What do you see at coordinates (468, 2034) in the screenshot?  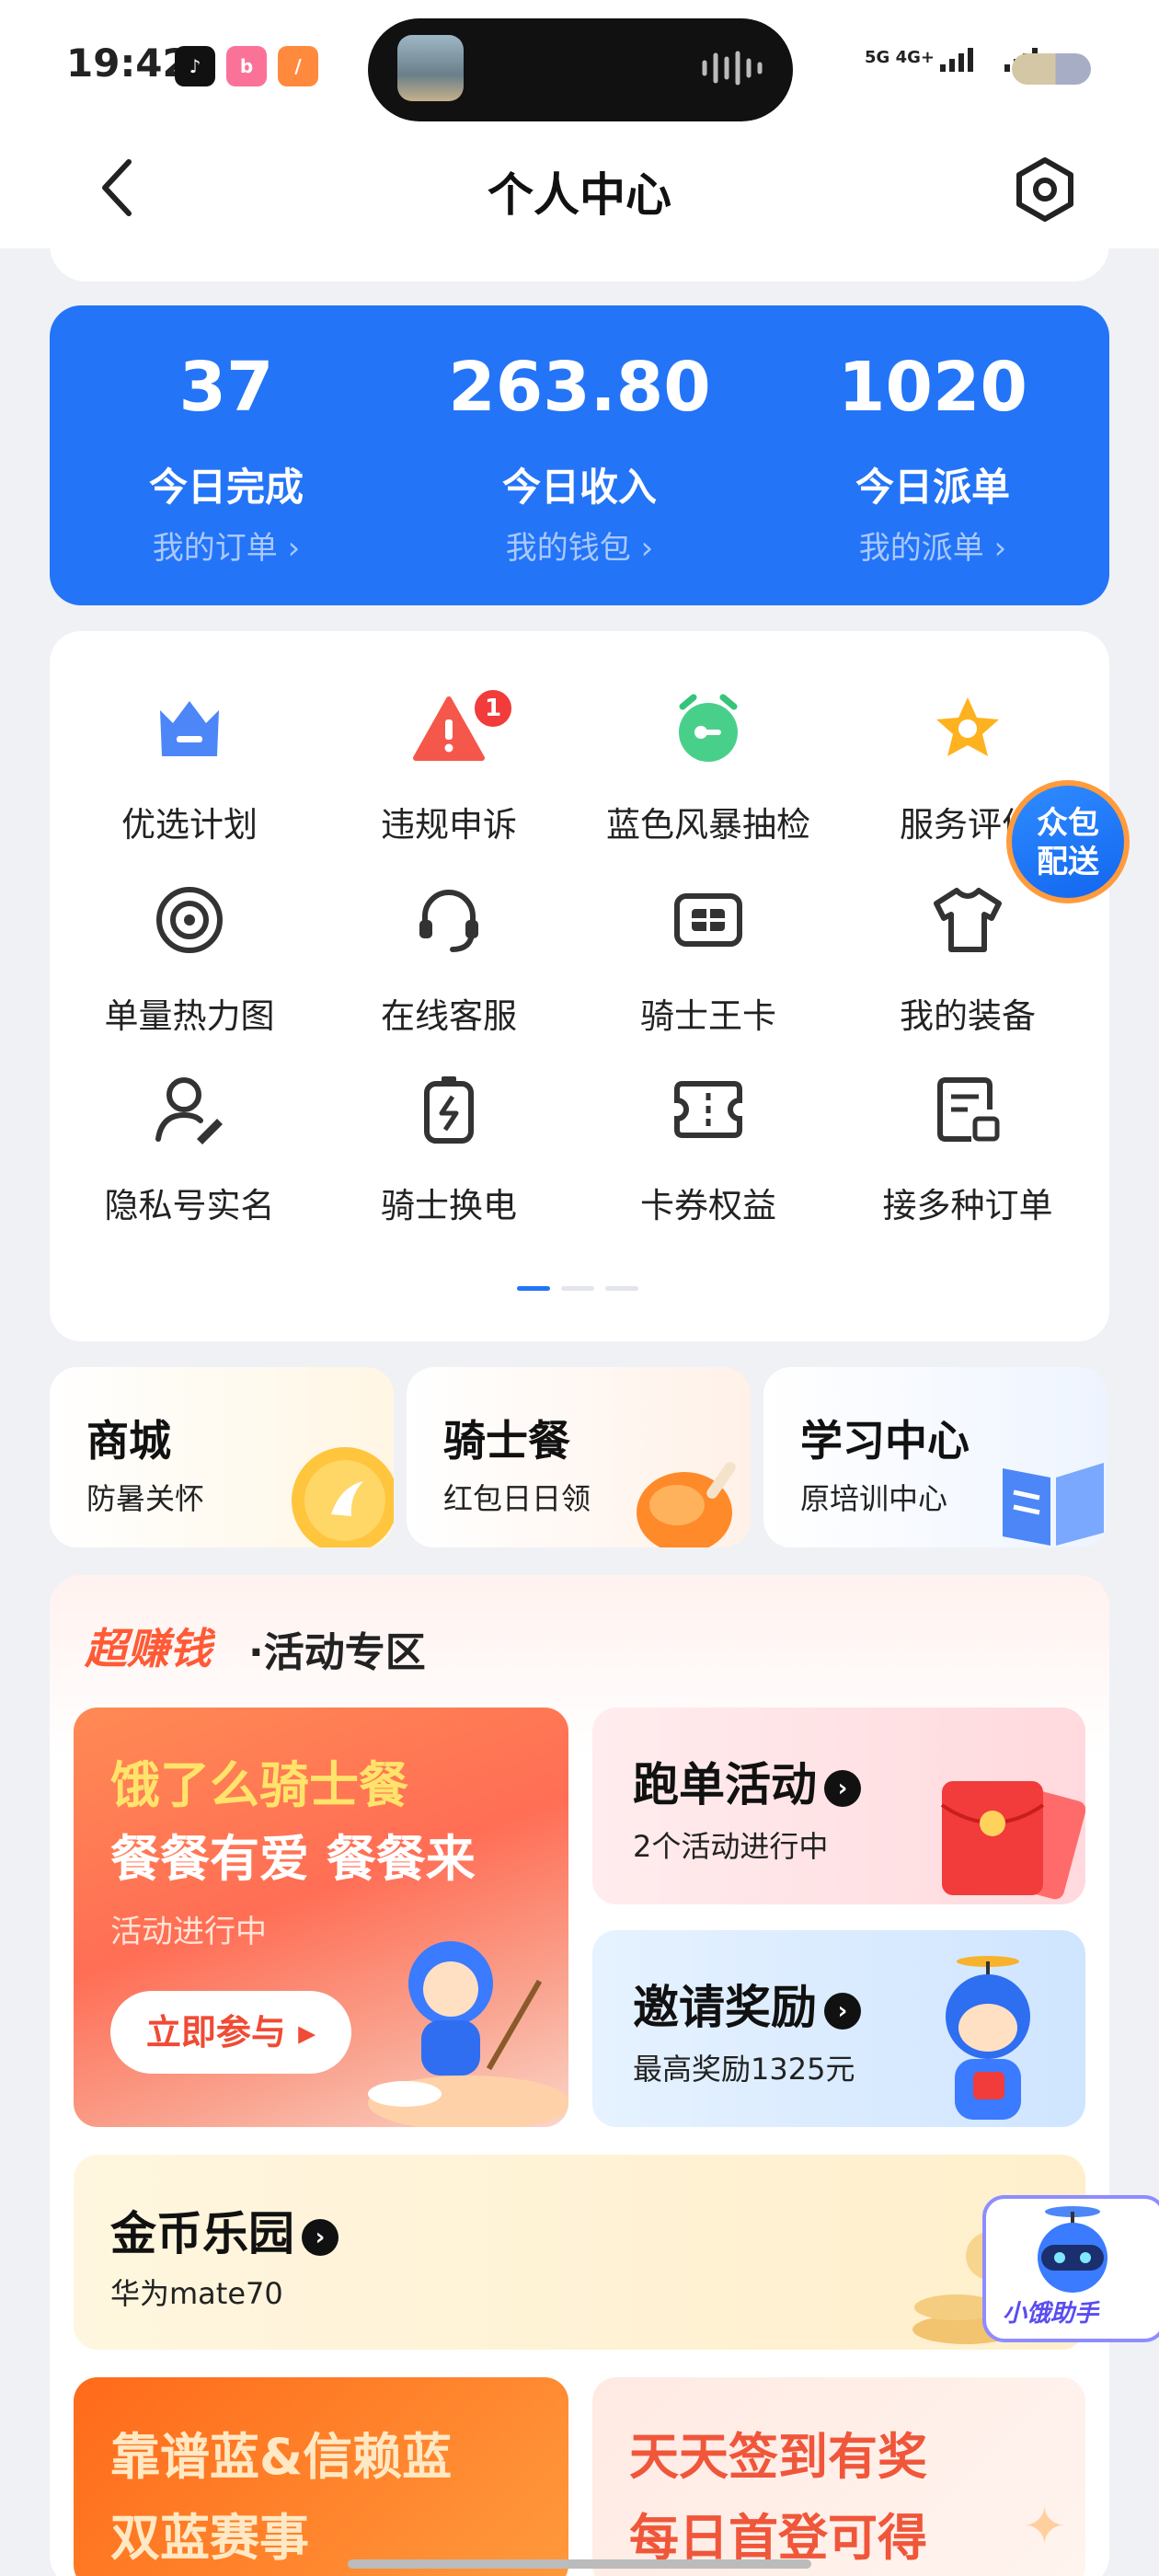 I see `rider-mascot-icon` at bounding box center [468, 2034].